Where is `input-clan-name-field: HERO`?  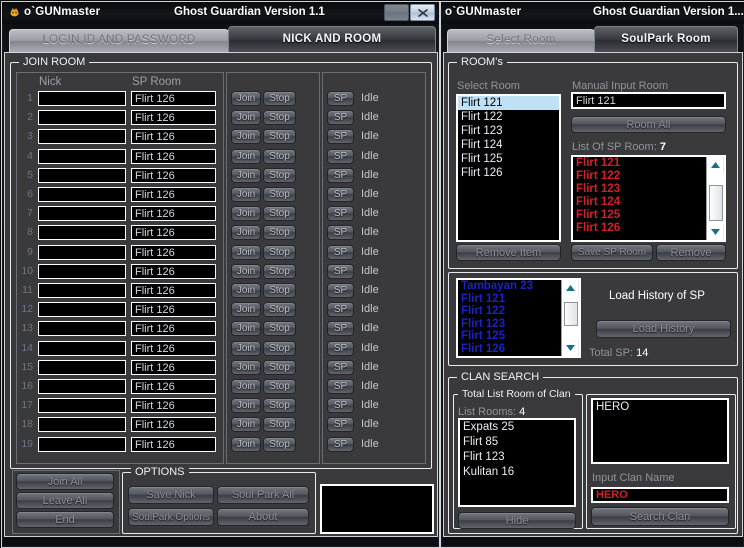
input-clan-name-field: HERO is located at coordinates (660, 495).